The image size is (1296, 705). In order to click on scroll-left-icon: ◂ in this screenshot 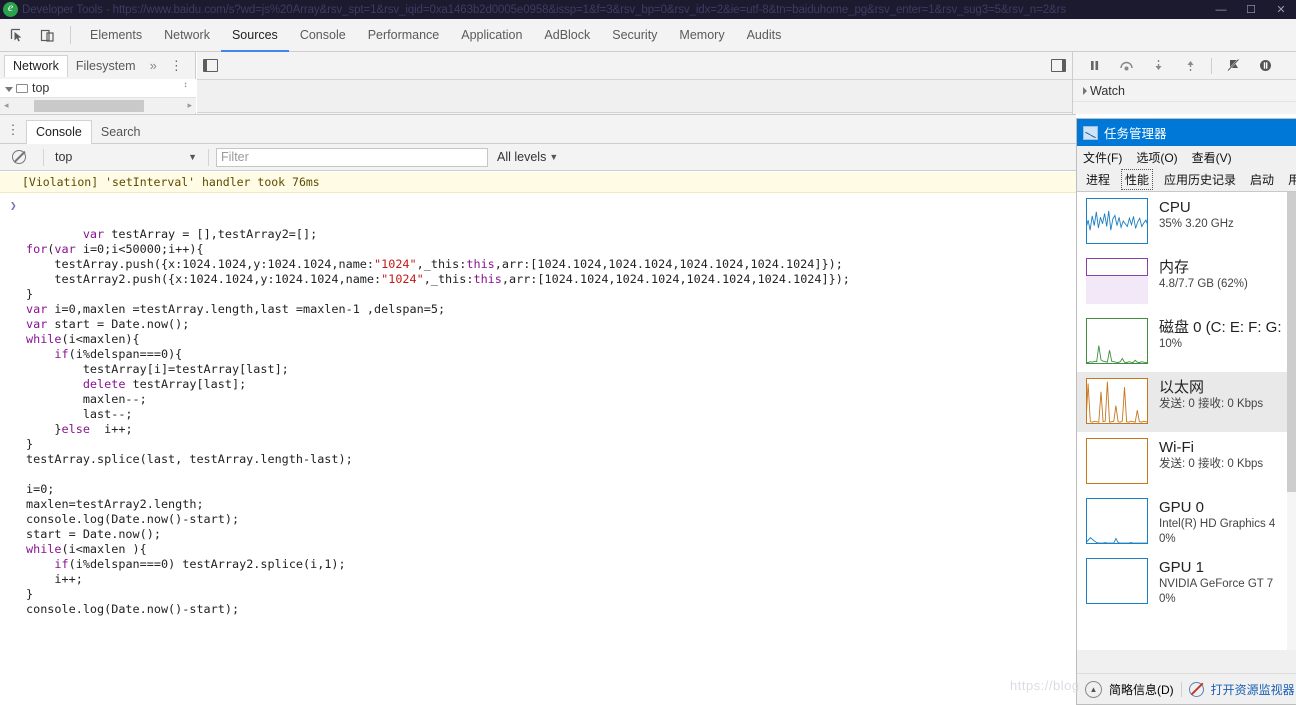, I will do `click(6, 105)`.